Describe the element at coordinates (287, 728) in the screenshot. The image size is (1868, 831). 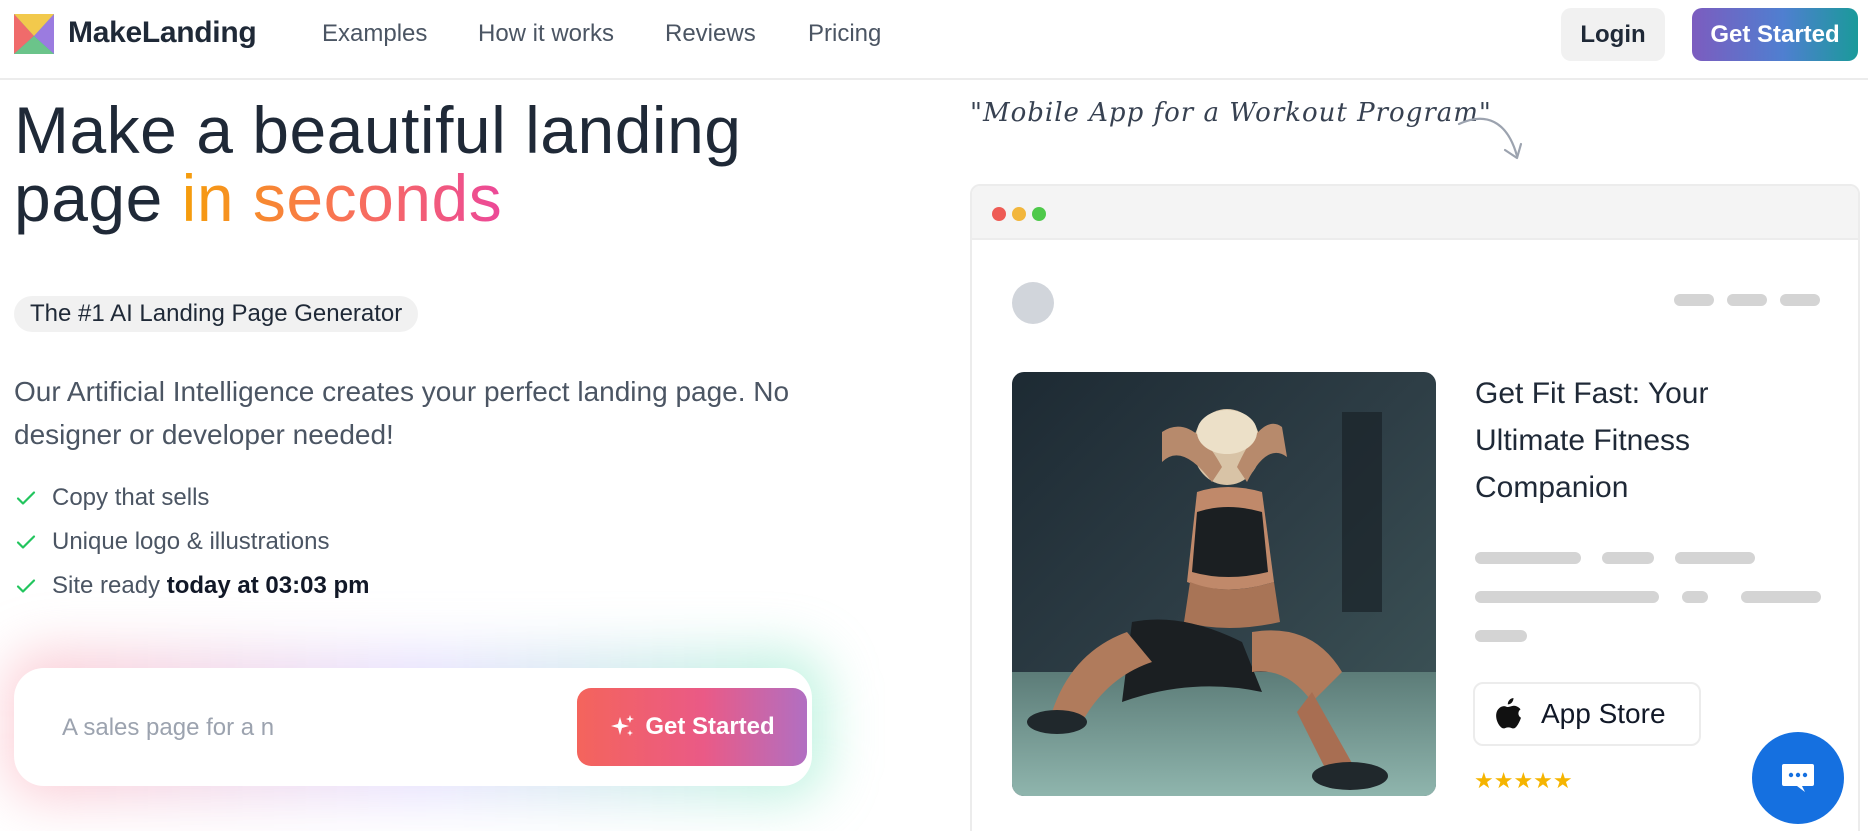
I see `prompt-input` at that location.